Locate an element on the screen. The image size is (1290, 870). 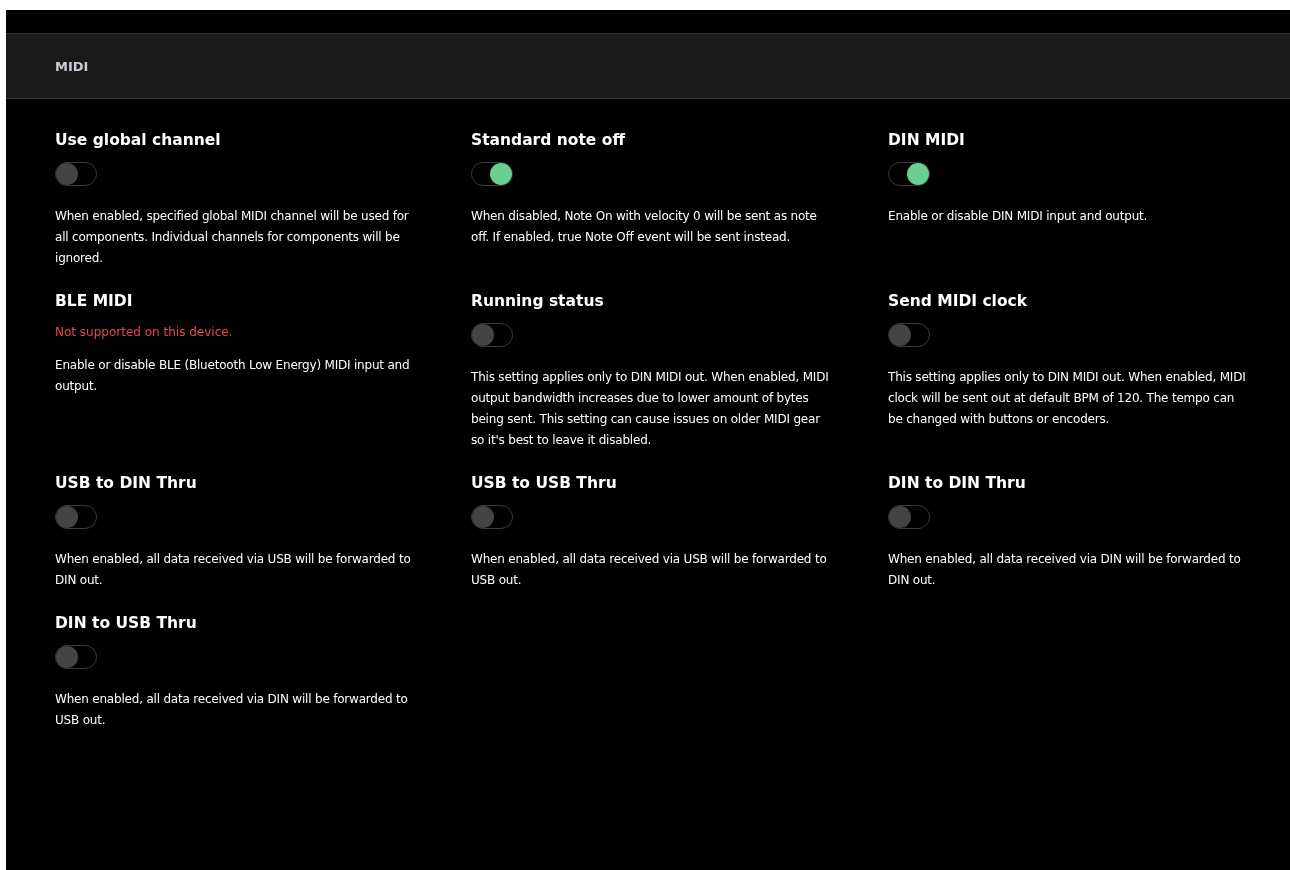
setting-description: When enabled, specified global MIDI channel will be used for all components. Individual channels for components will be ignored. is located at coordinates (232, 237).